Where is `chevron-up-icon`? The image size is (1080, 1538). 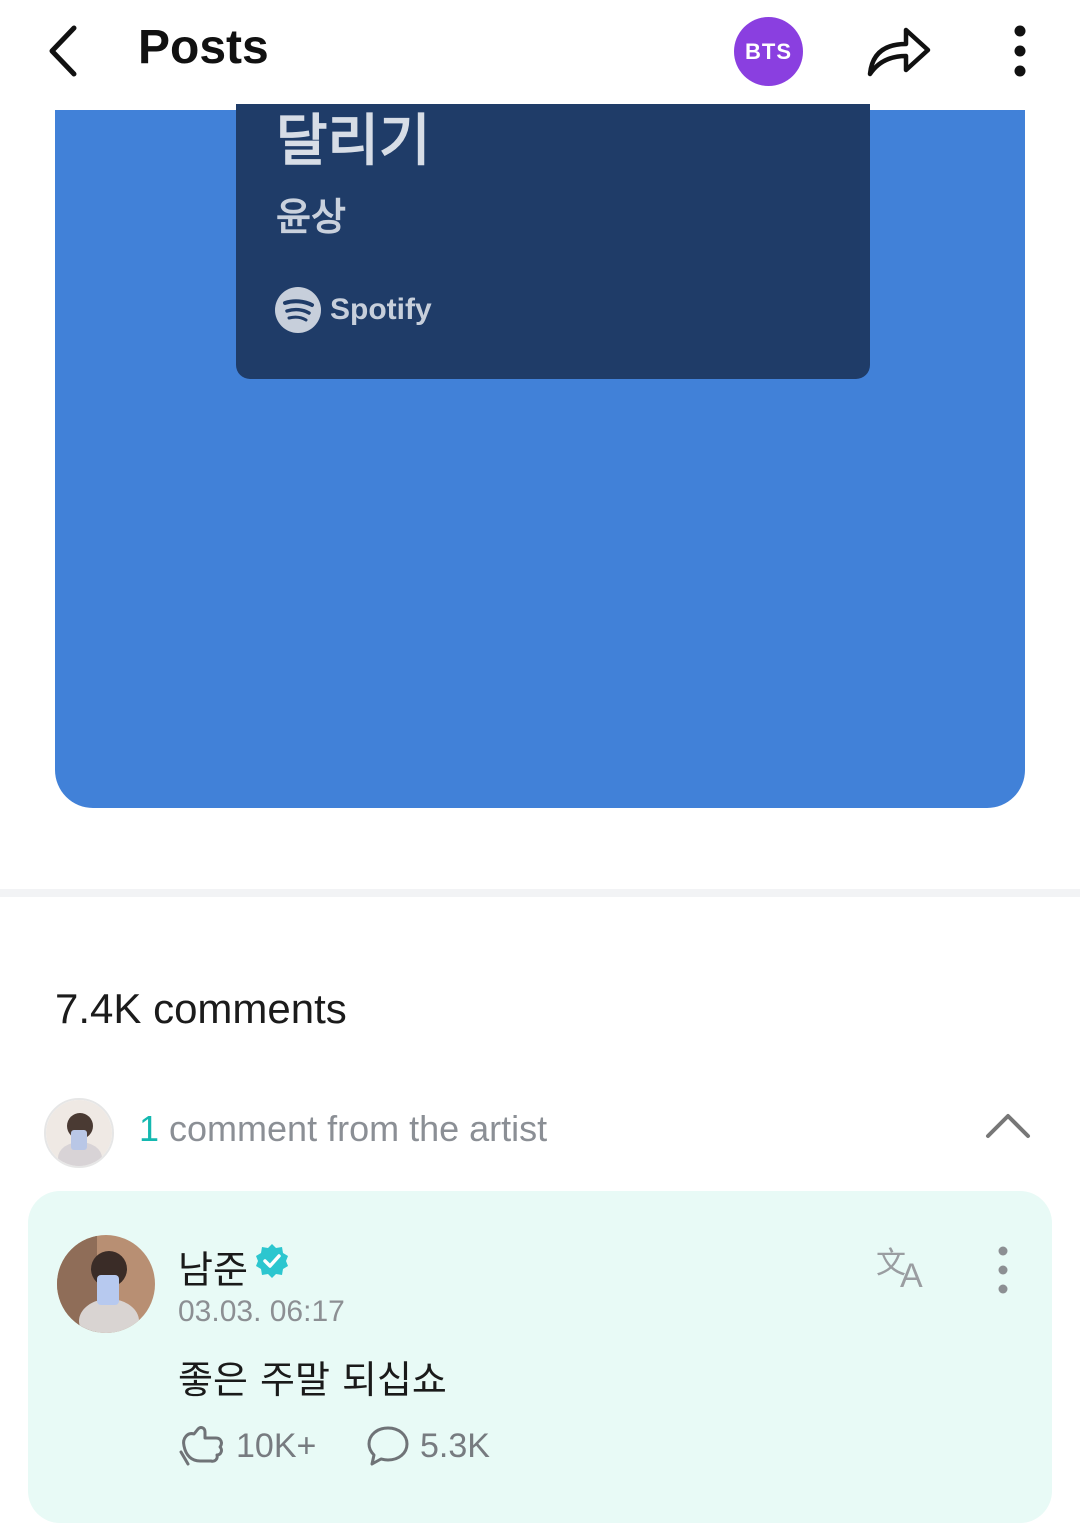
chevron-up-icon is located at coordinates (1008, 1126).